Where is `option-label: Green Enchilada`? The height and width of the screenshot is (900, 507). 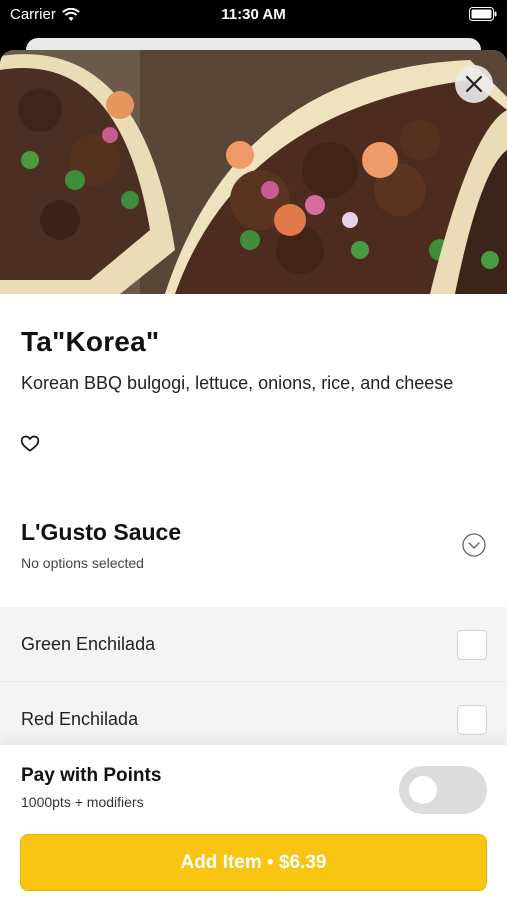
option-label: Green Enchilada is located at coordinates (88, 644).